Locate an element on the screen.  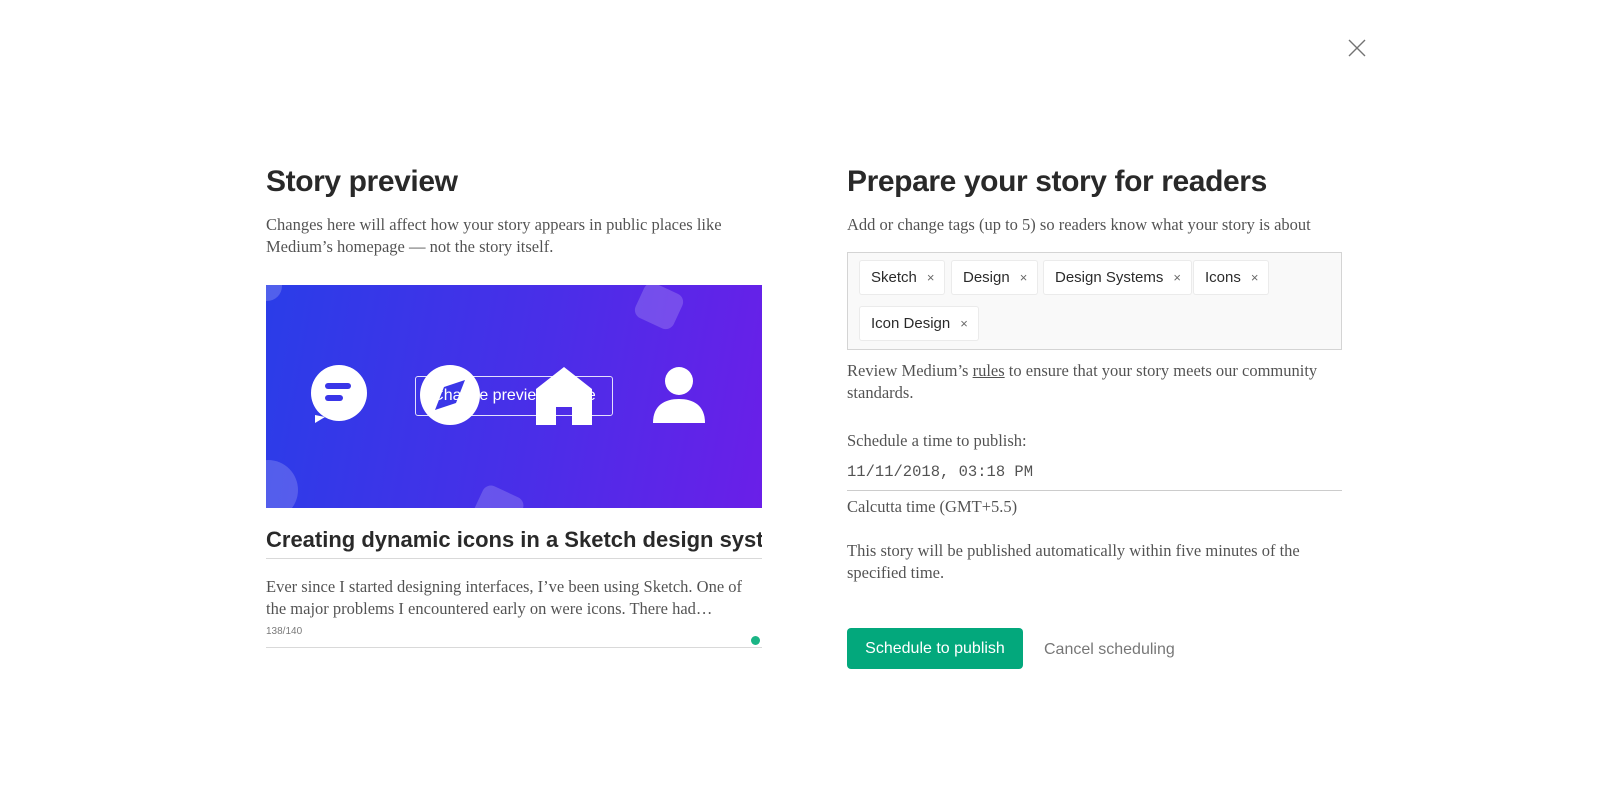
rules-link: rules is located at coordinates (989, 370).